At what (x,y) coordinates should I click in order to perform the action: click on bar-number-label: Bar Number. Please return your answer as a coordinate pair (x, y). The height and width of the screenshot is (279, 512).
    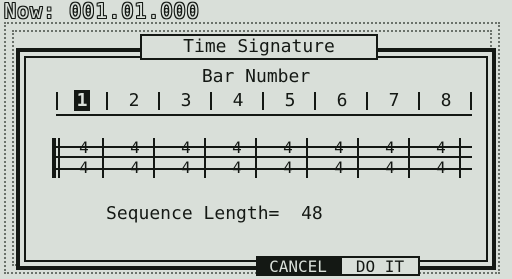
    Looking at the image, I should click on (256, 76).